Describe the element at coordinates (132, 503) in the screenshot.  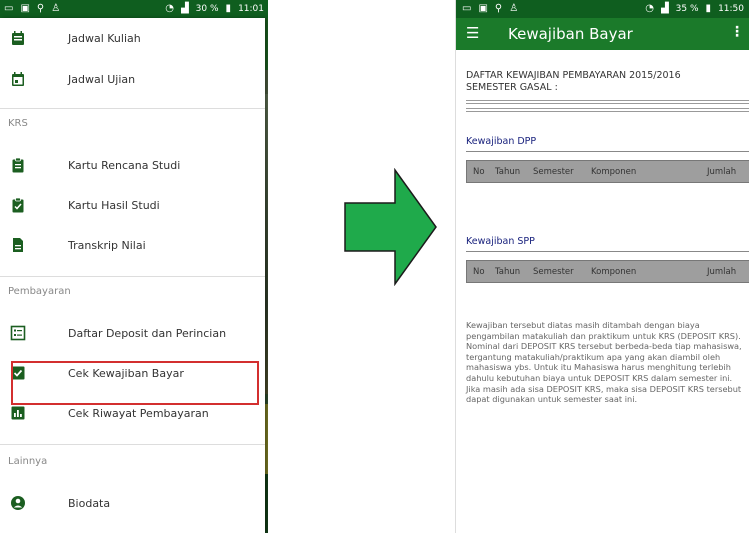
I see `drawer-item-biodata: Biodata` at that location.